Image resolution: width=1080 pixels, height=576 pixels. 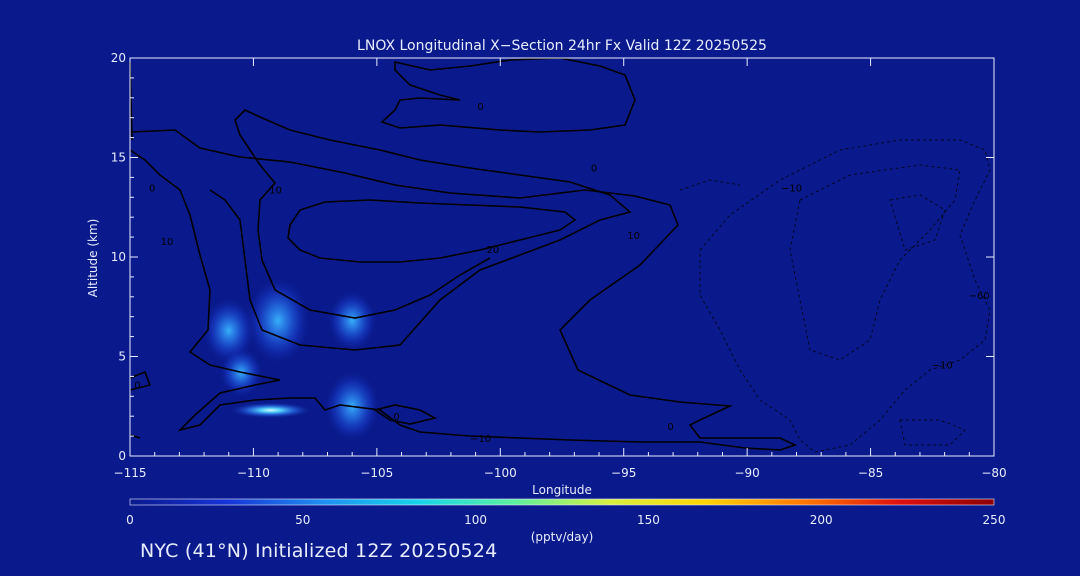 What do you see at coordinates (870, 473) in the screenshot?
I see `x-tick-label: −85` at bounding box center [870, 473].